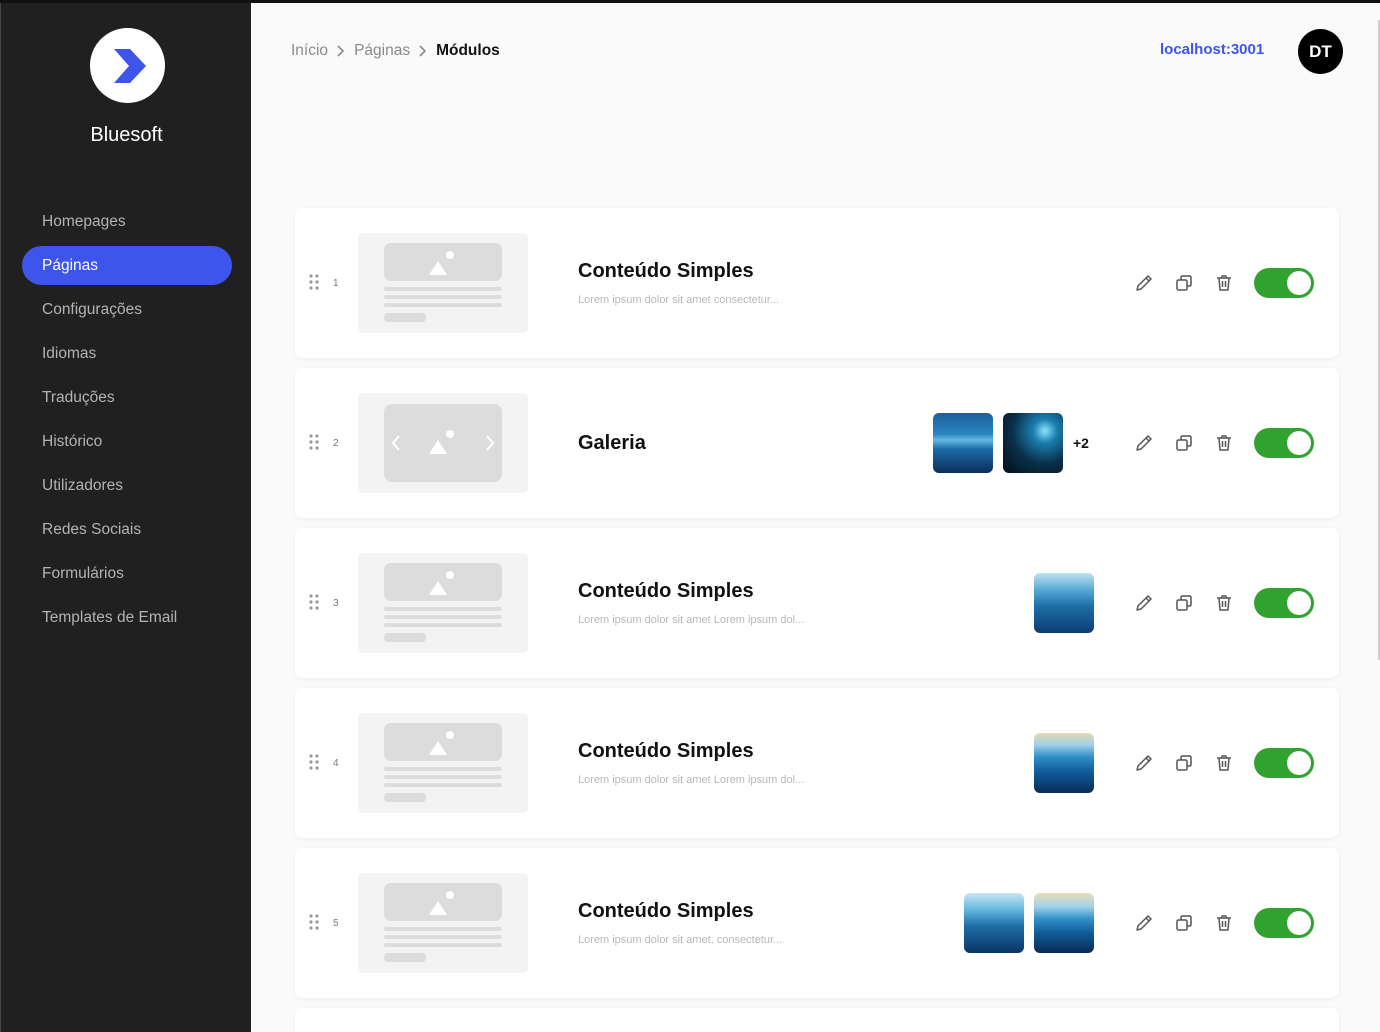 The width and height of the screenshot is (1380, 1032). I want to click on module-index: 1, so click(336, 283).